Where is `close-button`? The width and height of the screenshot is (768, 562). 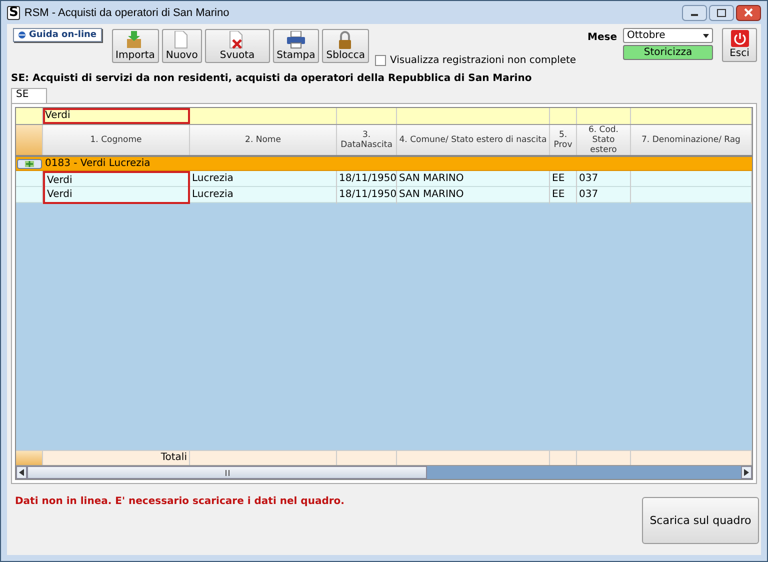
close-button is located at coordinates (748, 12).